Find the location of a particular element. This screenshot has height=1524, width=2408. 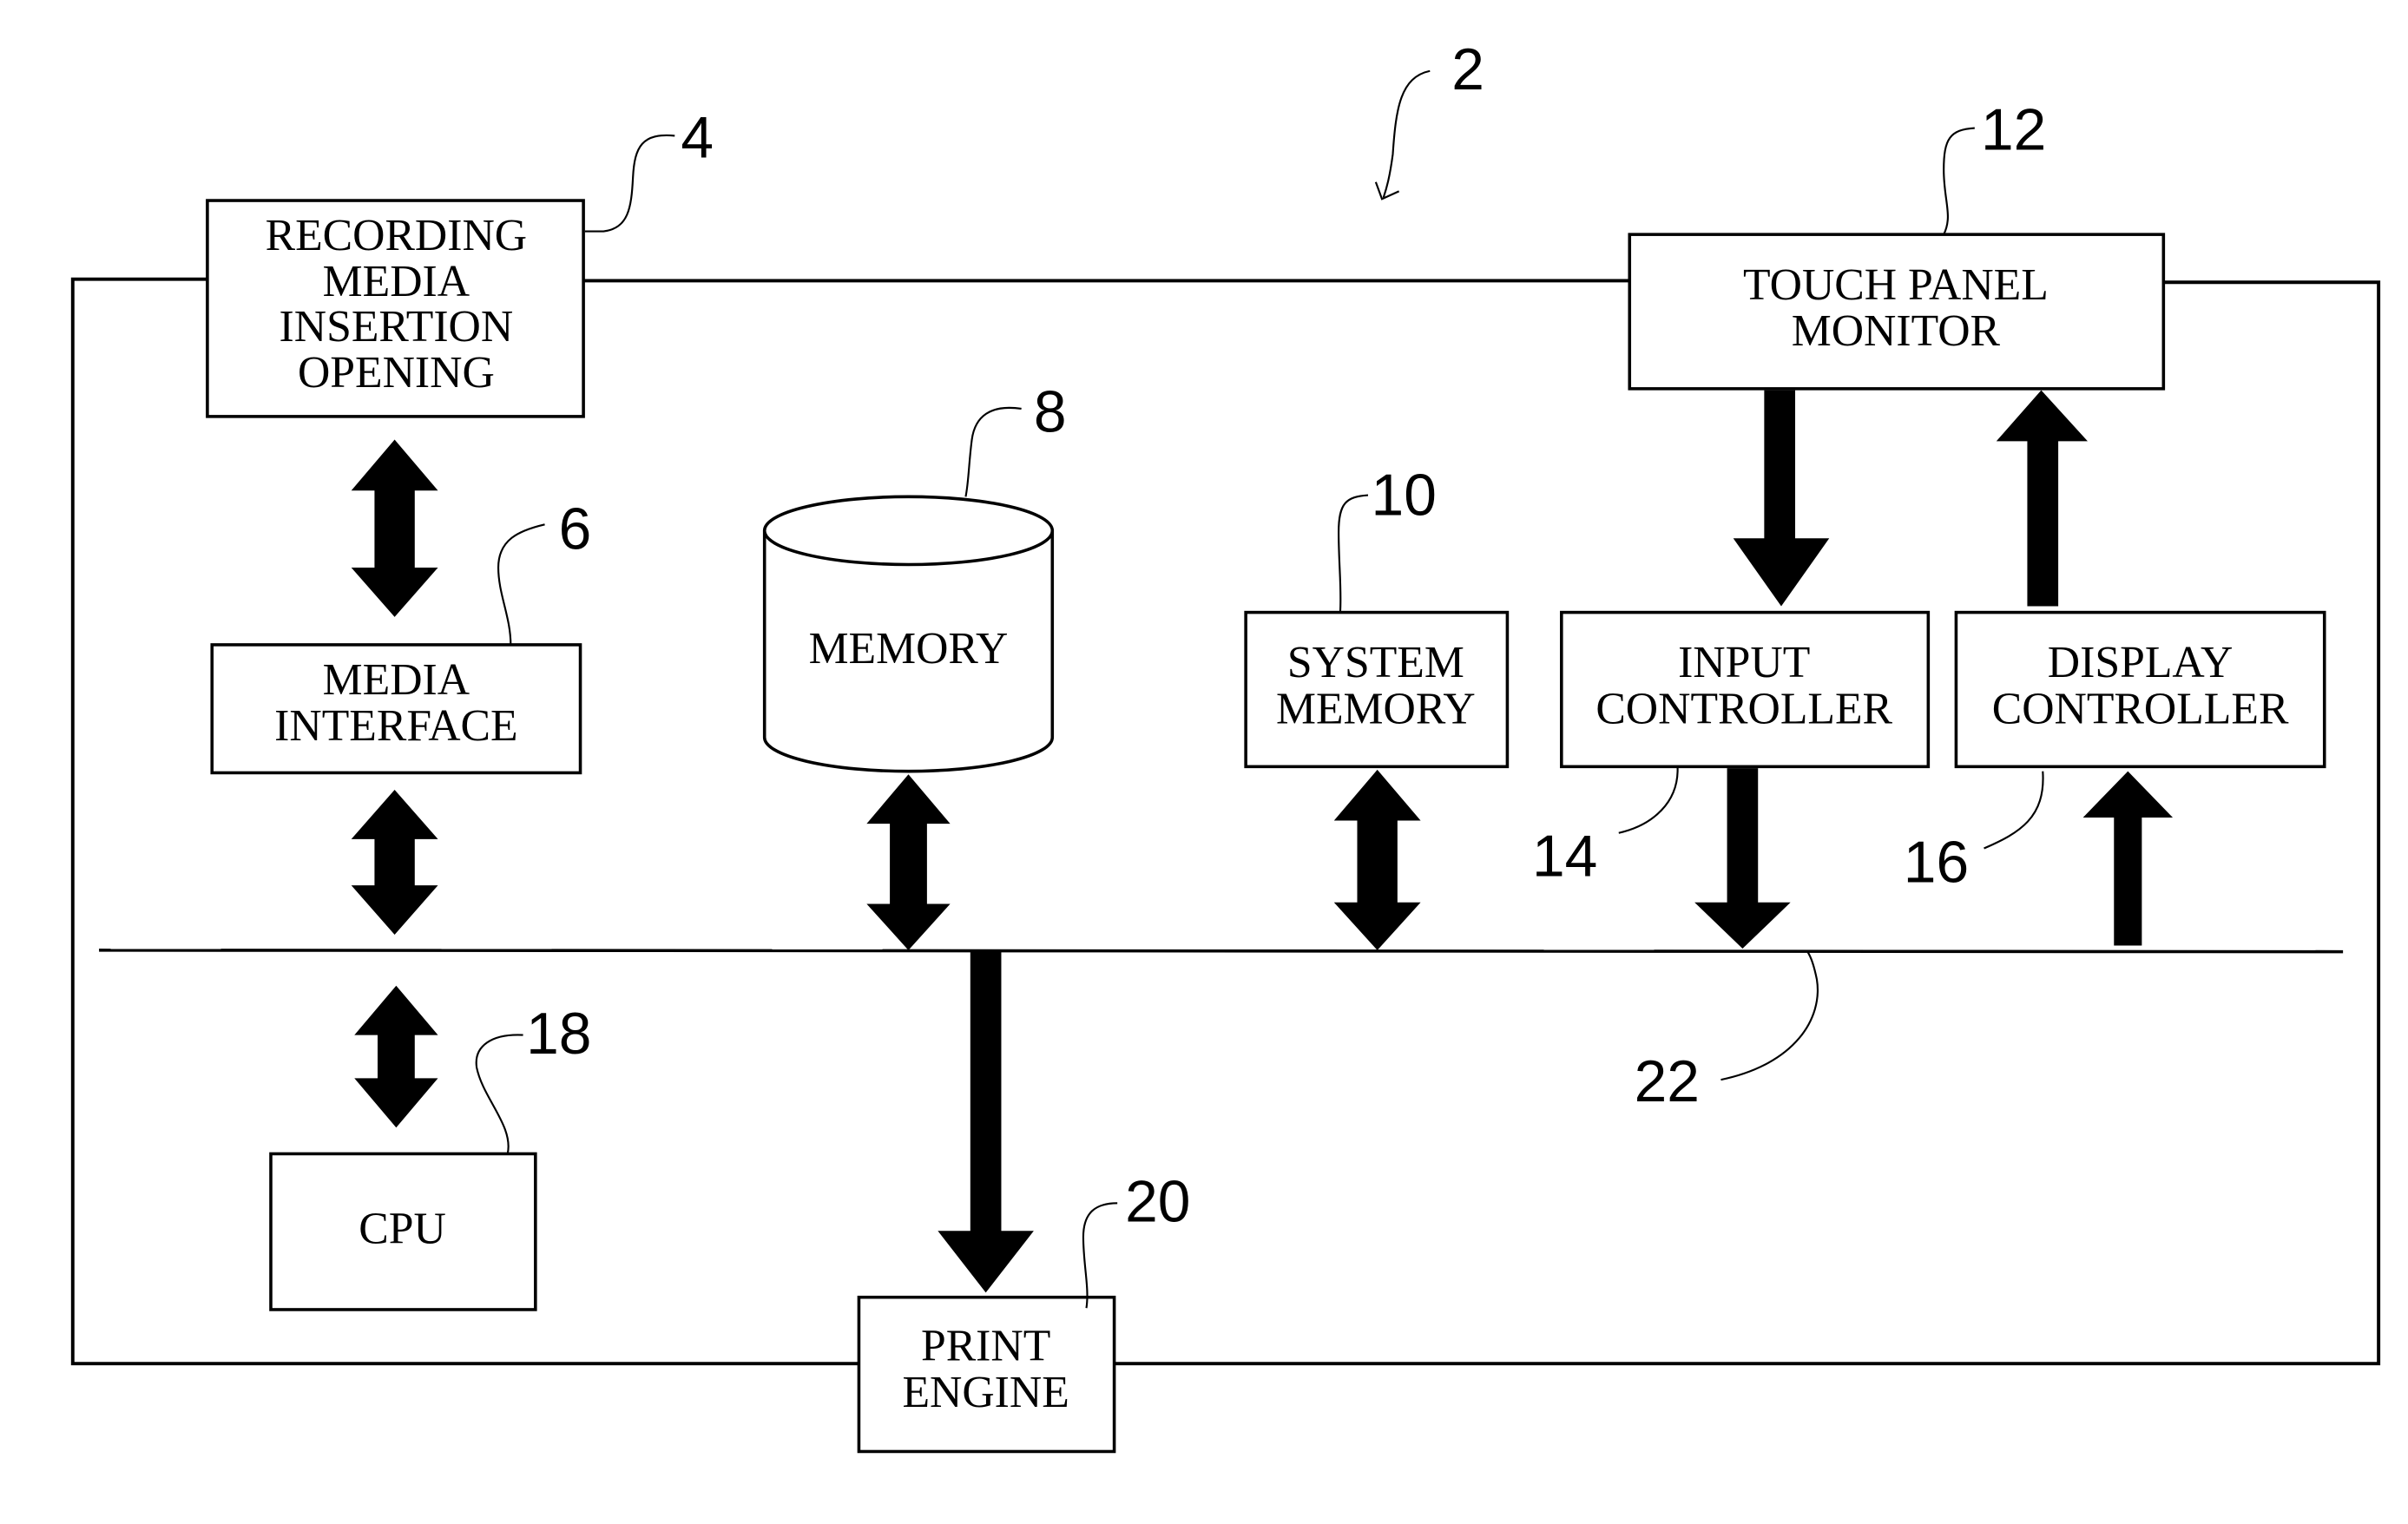

block-label-line: OPENING is located at coordinates (396, 372).